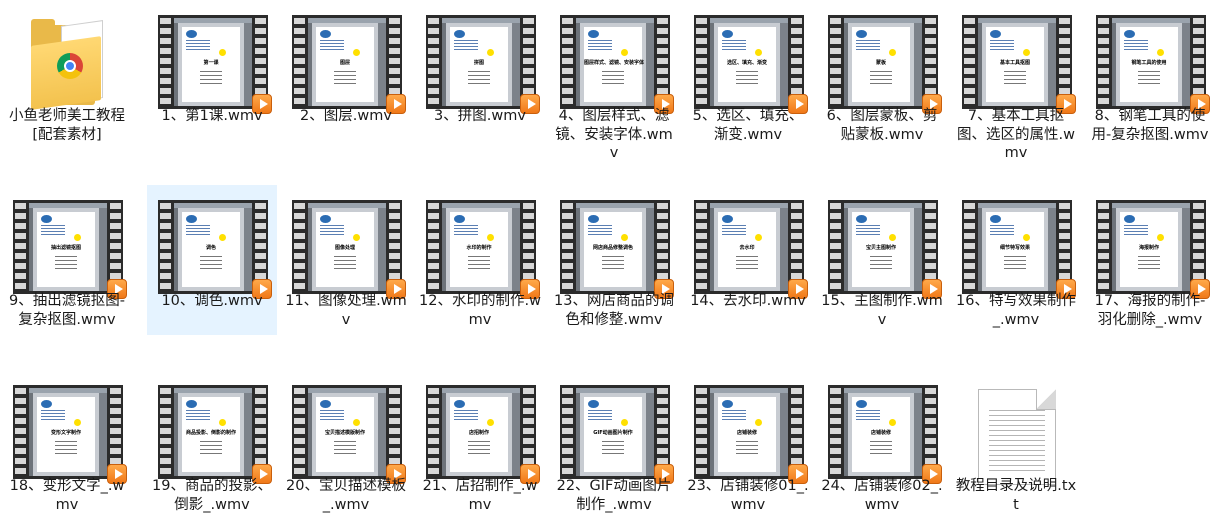 This screenshot has width=1217, height=532. I want to click on video-filmstrip-icon: GIF动画图片制作, so click(615, 432).